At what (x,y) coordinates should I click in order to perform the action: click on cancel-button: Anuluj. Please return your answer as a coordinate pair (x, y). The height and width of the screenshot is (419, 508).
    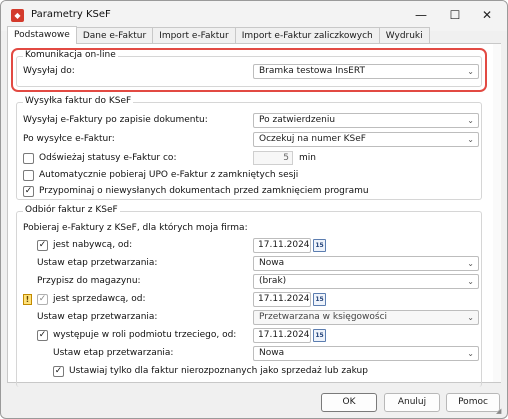
    Looking at the image, I should click on (412, 402).